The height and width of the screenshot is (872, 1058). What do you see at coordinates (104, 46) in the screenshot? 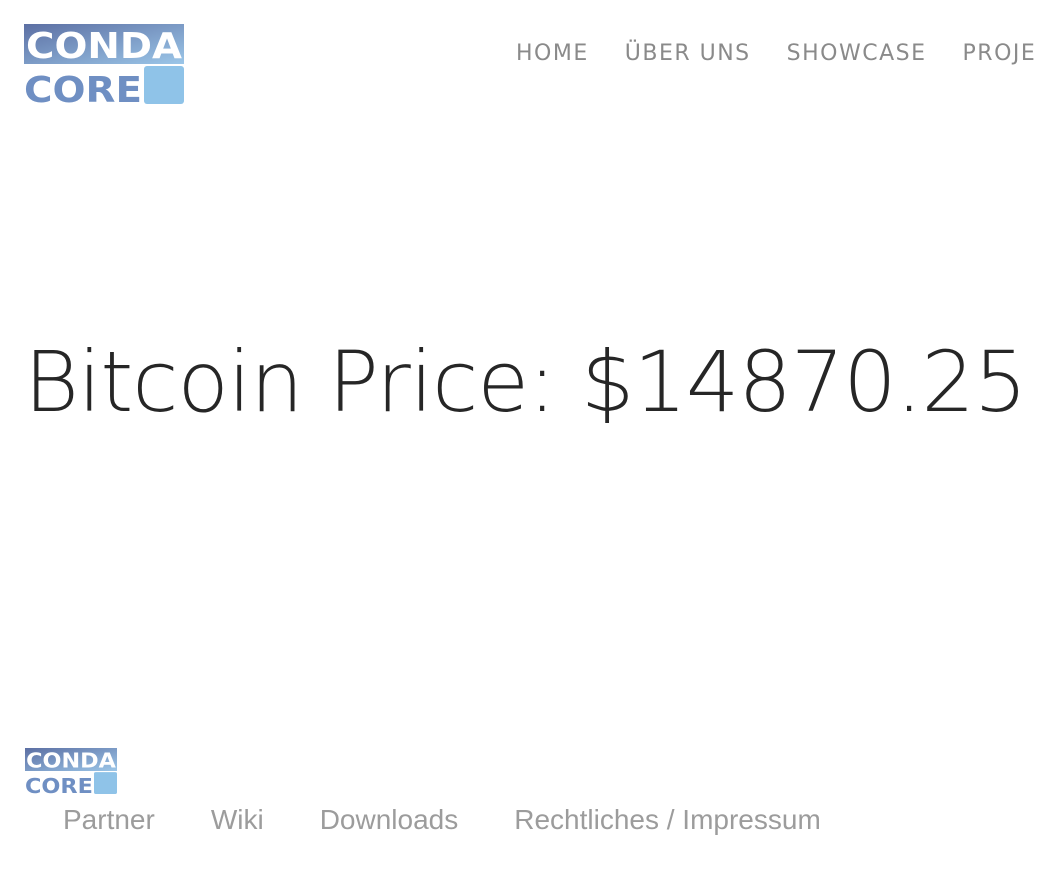
I see `logo-line1: CONDA` at bounding box center [104, 46].